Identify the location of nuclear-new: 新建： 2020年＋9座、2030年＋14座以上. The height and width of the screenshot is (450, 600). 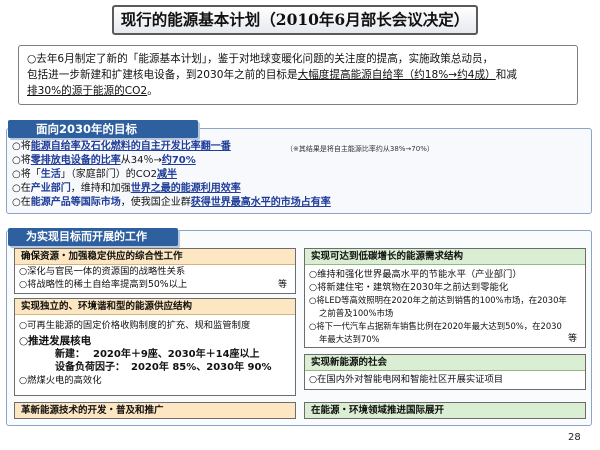
(157, 354).